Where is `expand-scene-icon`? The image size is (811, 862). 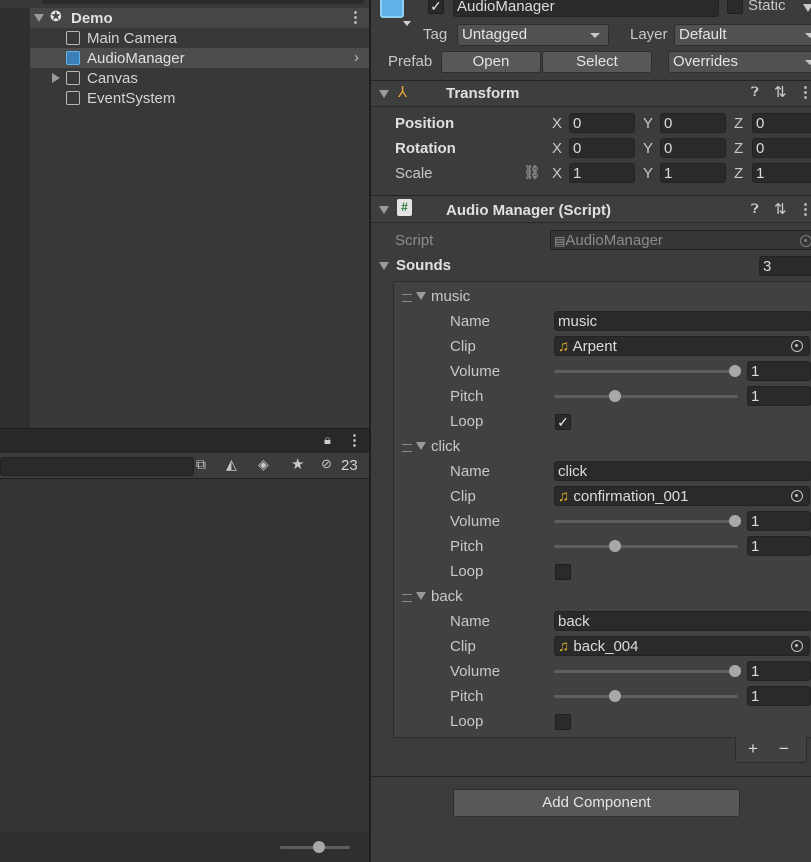 expand-scene-icon is located at coordinates (39, 18).